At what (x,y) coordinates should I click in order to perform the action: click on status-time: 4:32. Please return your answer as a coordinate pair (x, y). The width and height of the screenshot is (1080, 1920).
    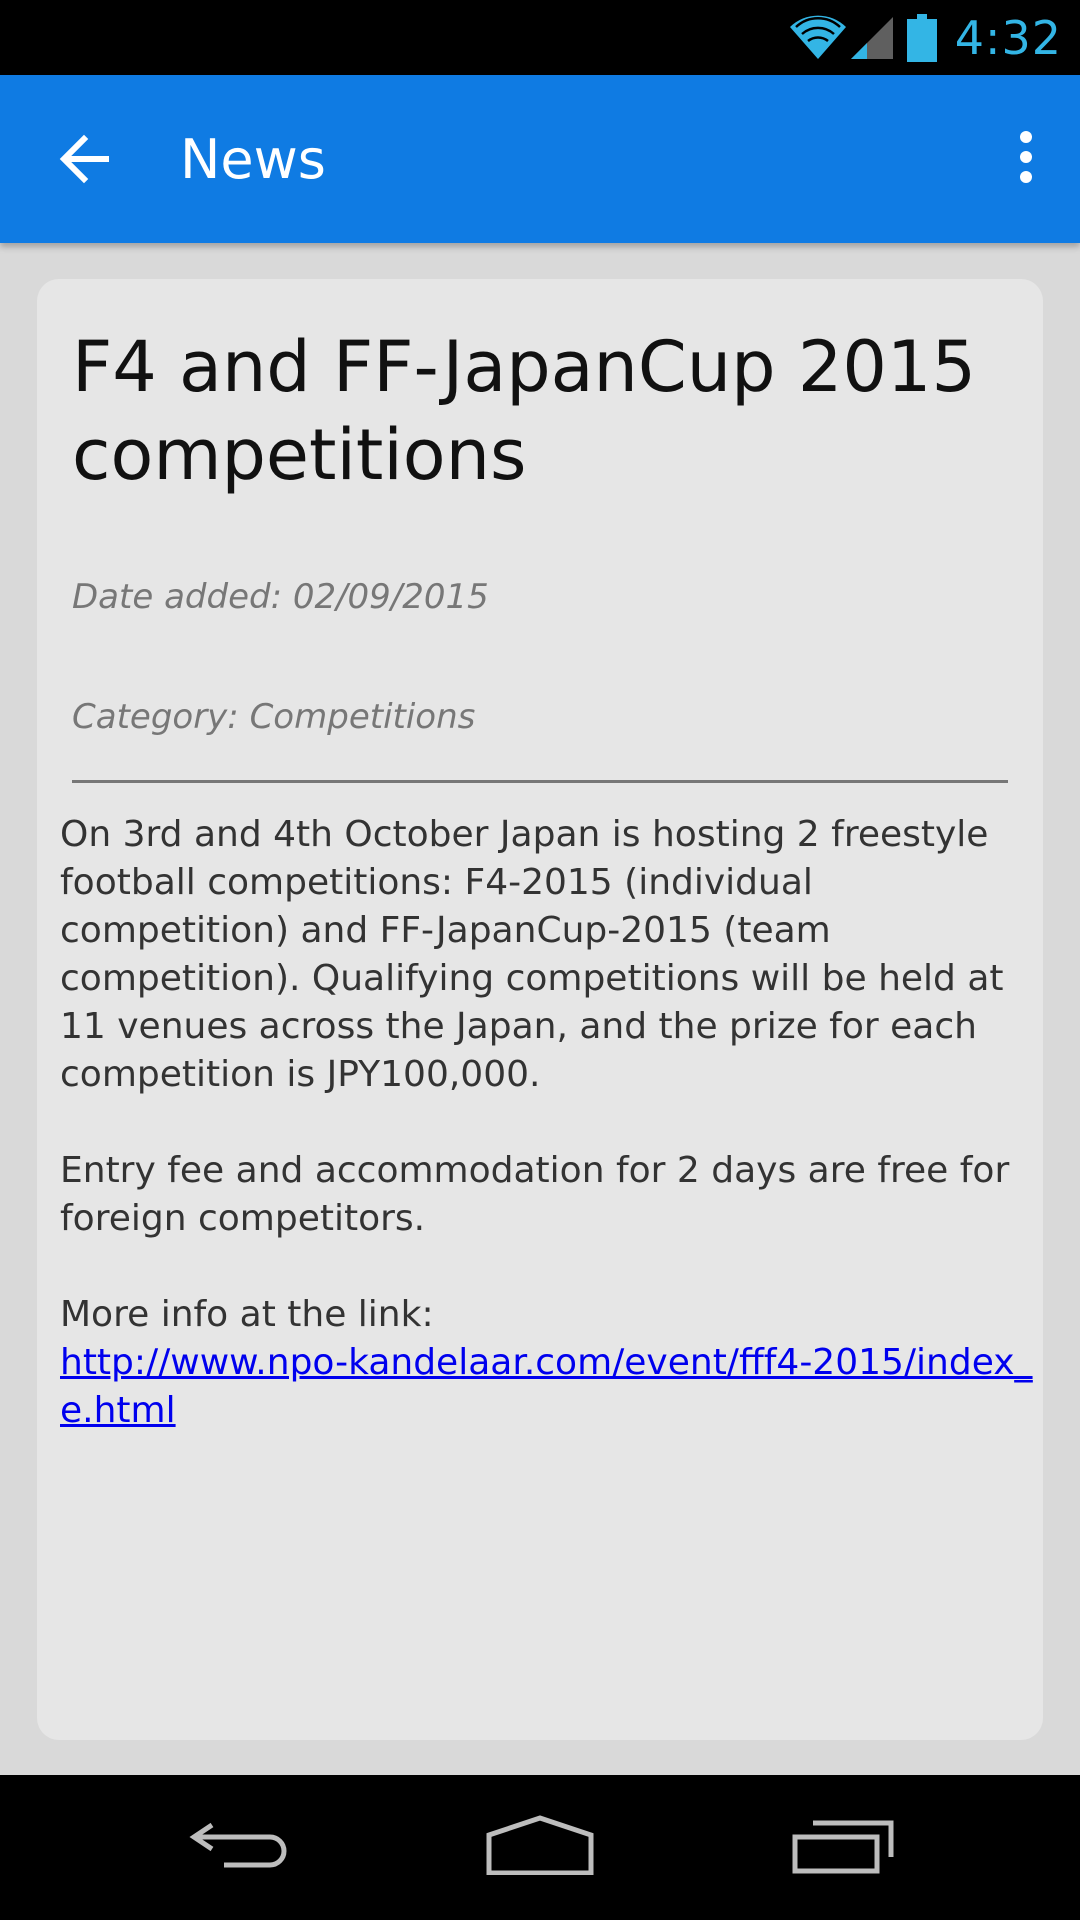
    Looking at the image, I should click on (1008, 37).